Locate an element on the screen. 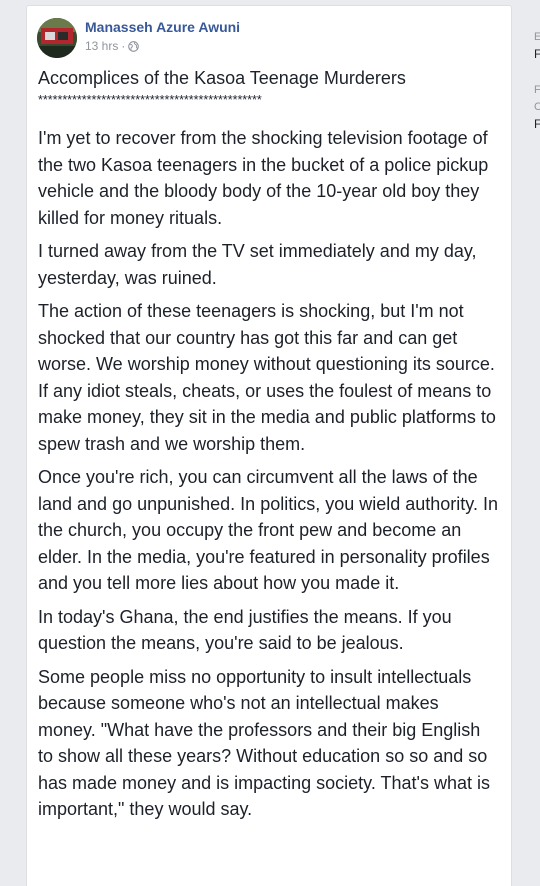 The height and width of the screenshot is (886, 540). post-timestamp: 13 hrs is located at coordinates (101, 46).